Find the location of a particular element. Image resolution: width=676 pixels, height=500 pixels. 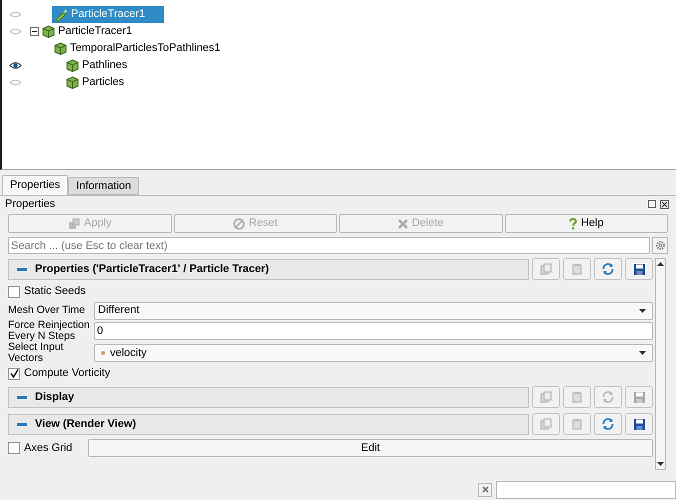

collapse-toggle is located at coordinates (34, 31).